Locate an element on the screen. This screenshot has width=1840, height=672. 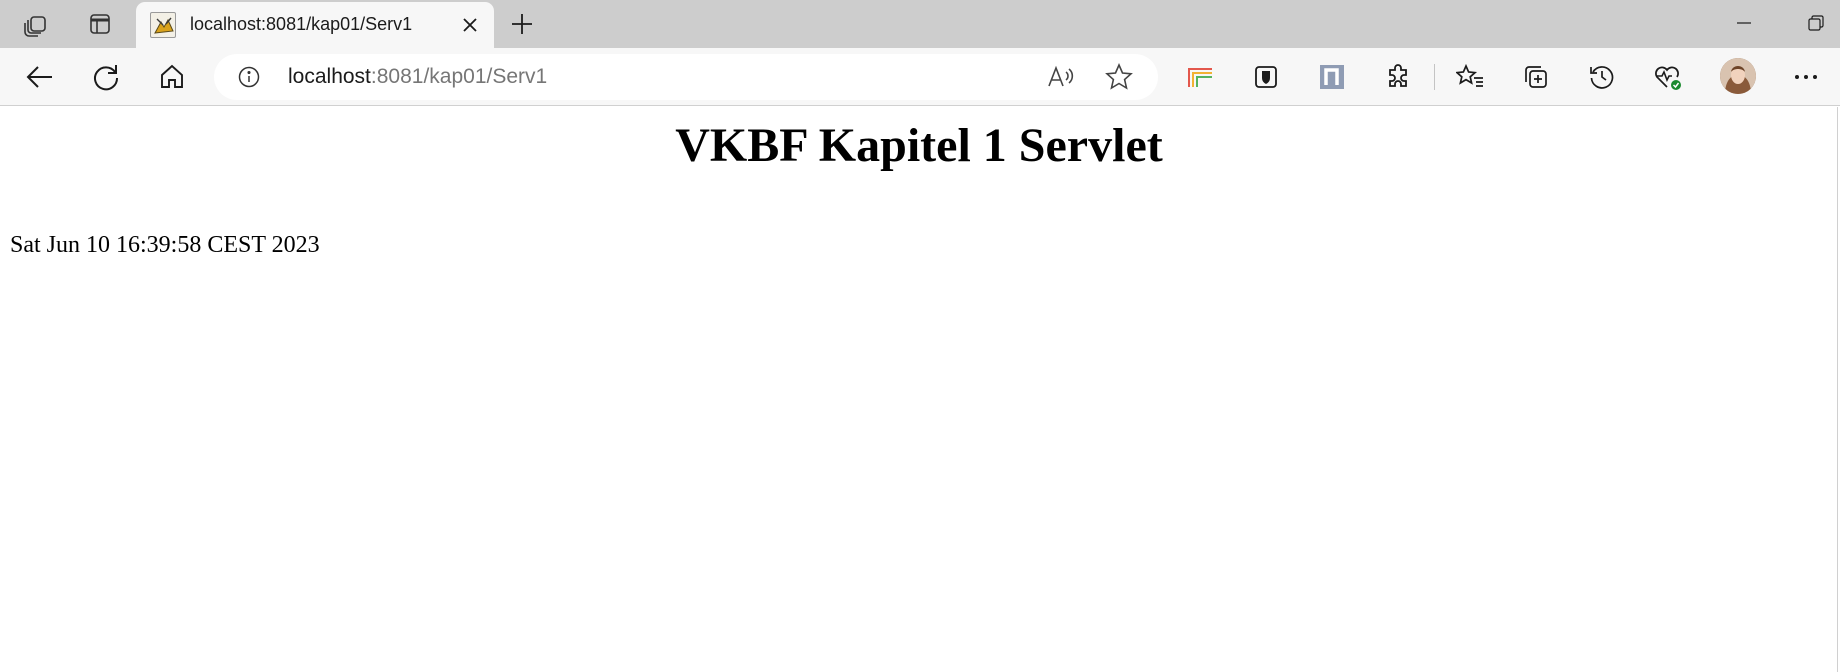
collections-icon is located at coordinates (1536, 77).